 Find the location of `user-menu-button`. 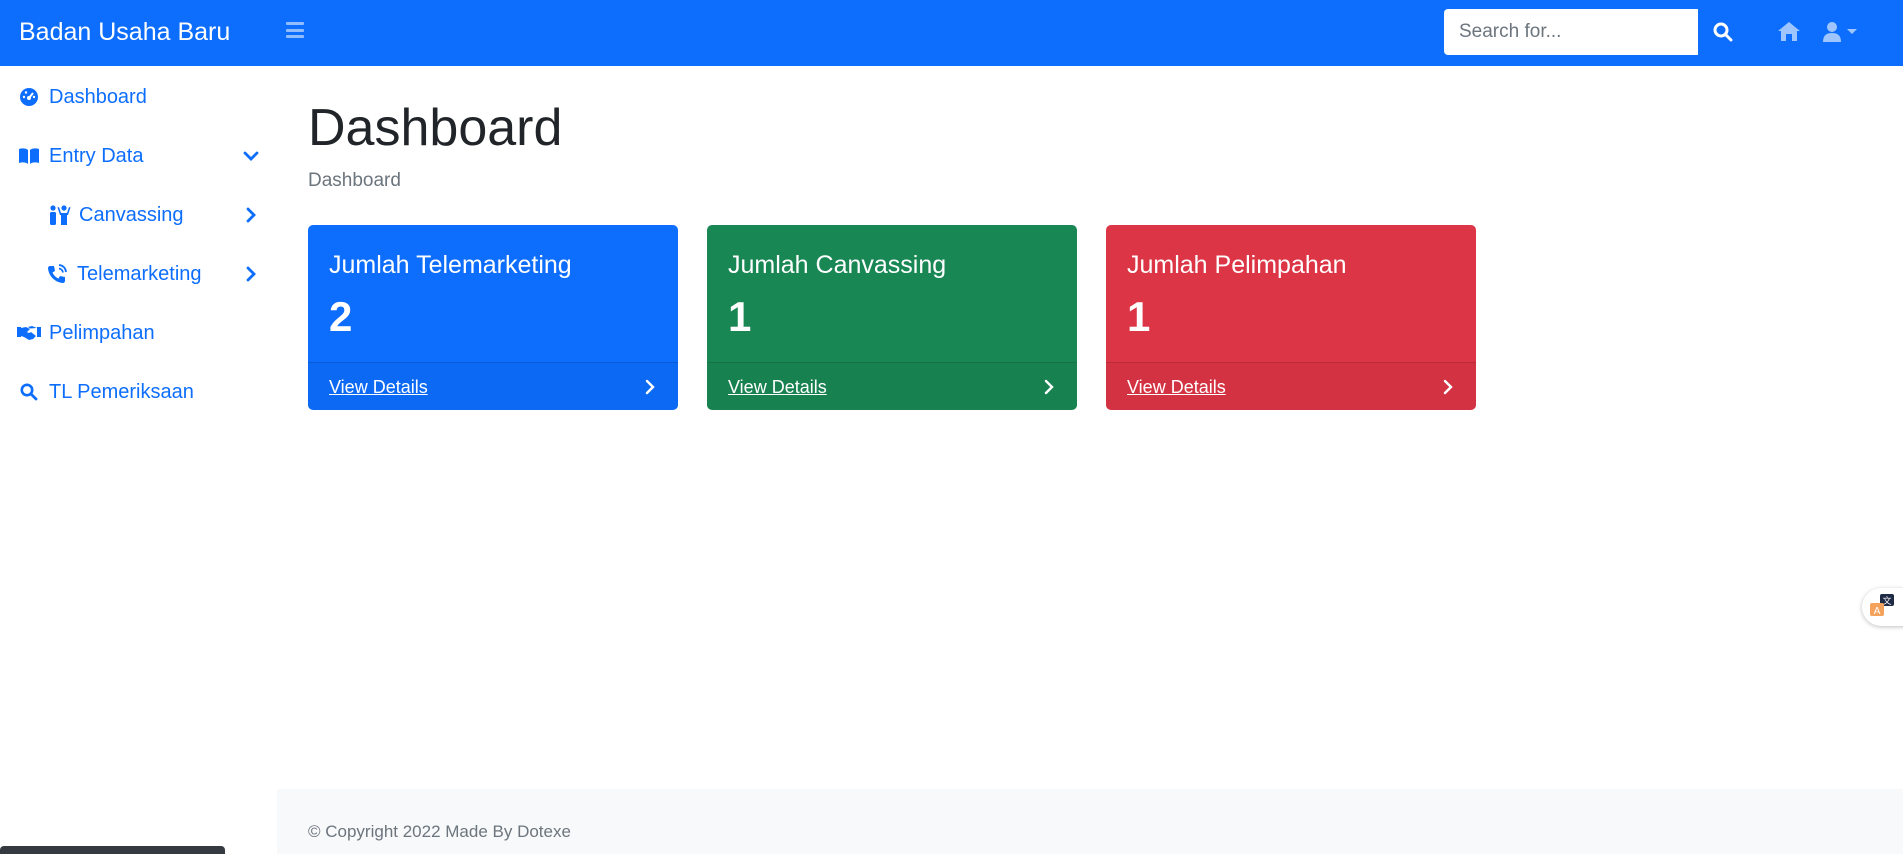

user-menu-button is located at coordinates (1844, 32).